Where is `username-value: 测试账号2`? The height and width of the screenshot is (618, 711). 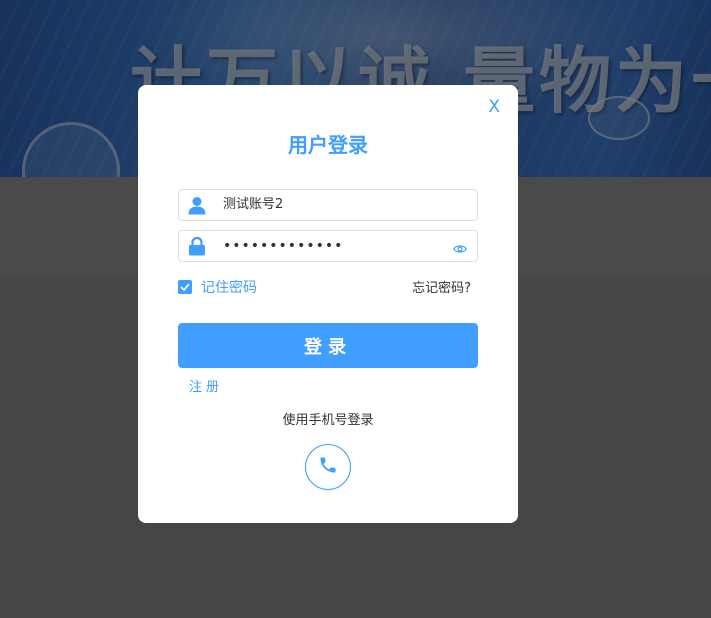
username-value: 测试账号2 is located at coordinates (253, 204).